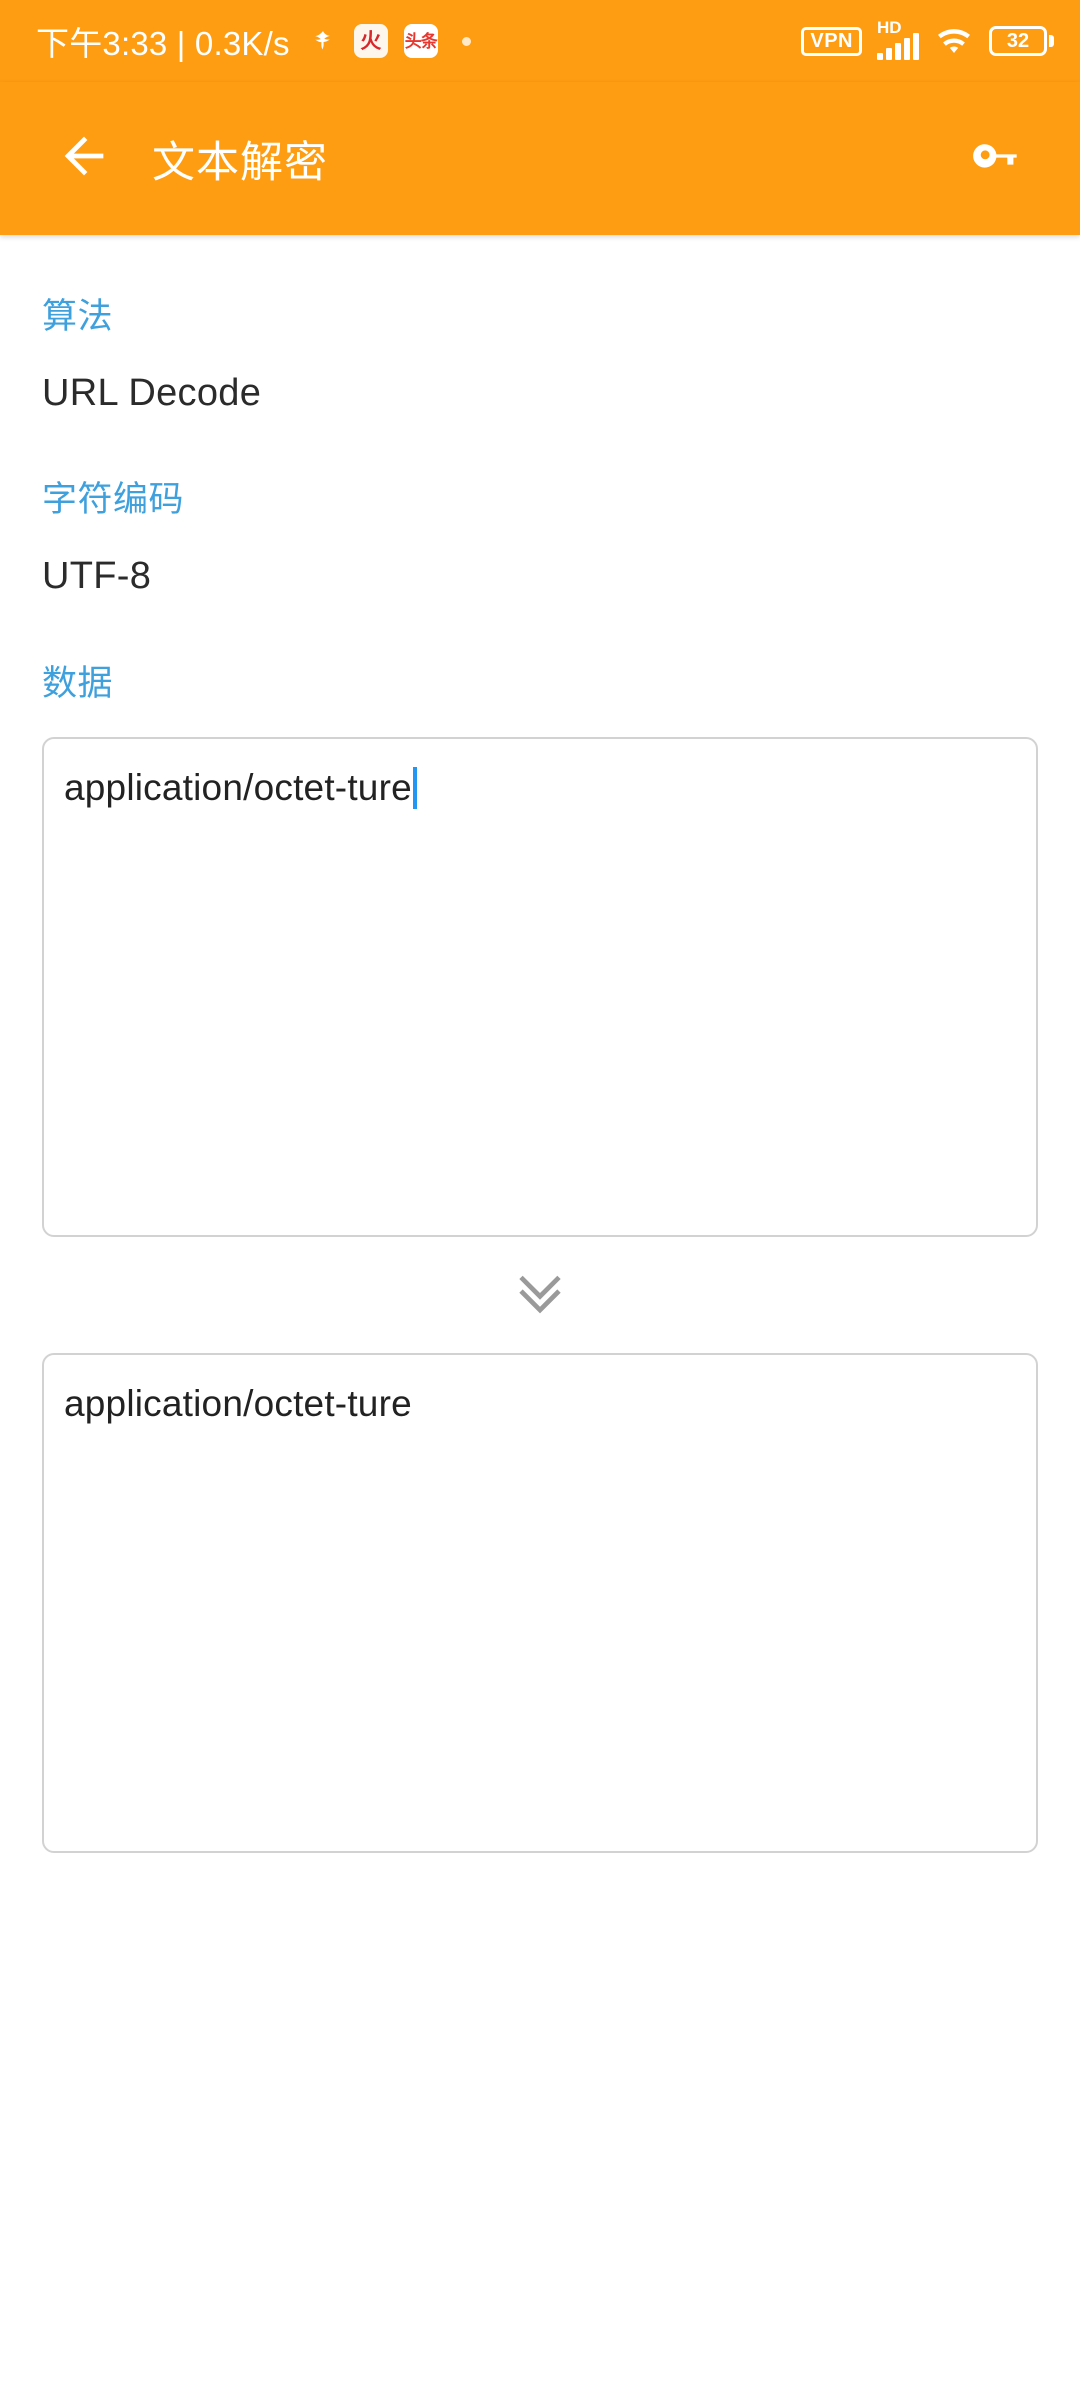 This screenshot has width=1080, height=2400. Describe the element at coordinates (954, 41) in the screenshot. I see `wifi-icon` at that location.